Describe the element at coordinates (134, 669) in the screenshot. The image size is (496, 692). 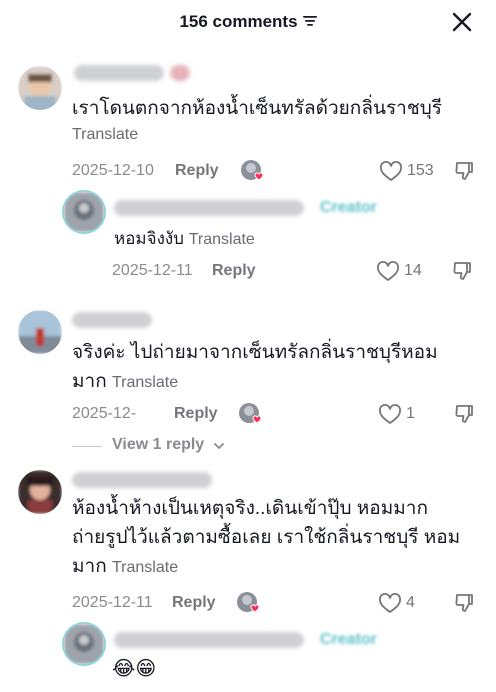
I see `comment-text: 😂😁` at that location.